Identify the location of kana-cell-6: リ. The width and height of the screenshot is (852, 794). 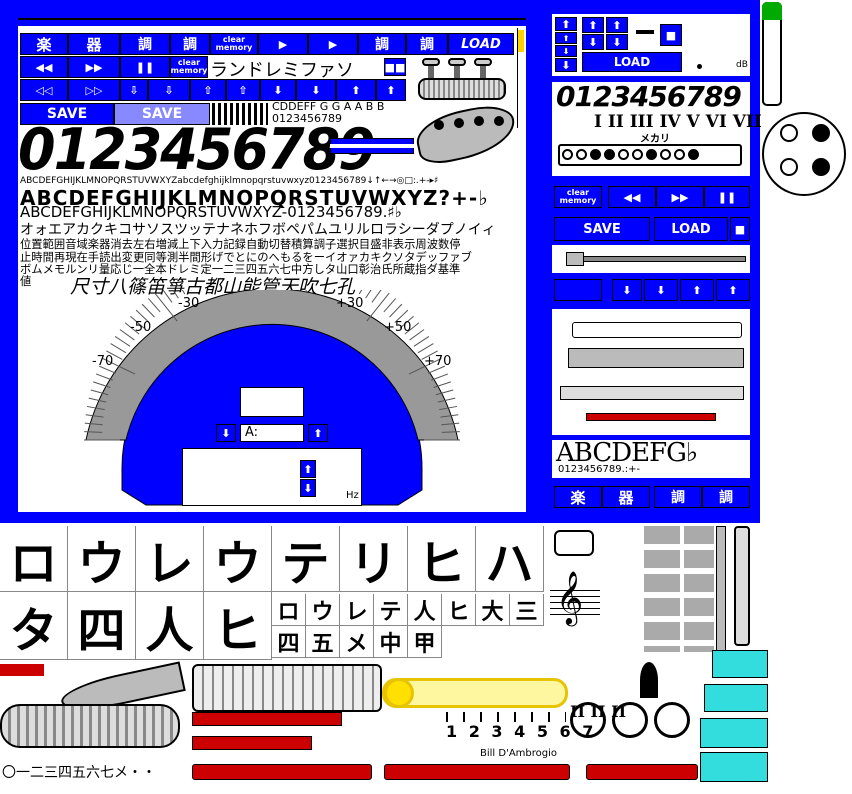
(374, 559).